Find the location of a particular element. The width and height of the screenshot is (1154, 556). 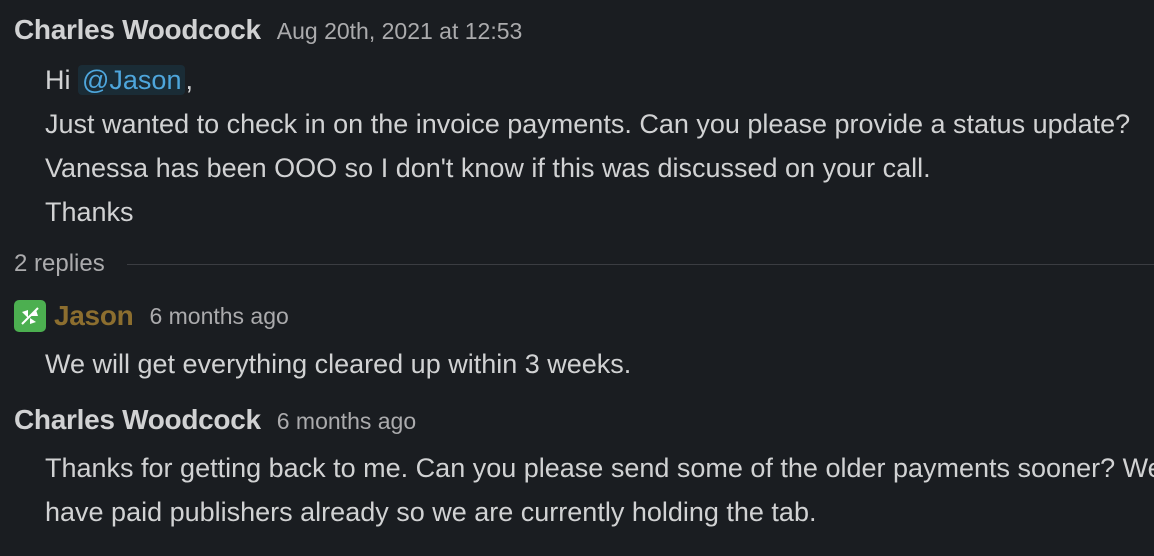

bot-leaf-icon is located at coordinates (30, 316).